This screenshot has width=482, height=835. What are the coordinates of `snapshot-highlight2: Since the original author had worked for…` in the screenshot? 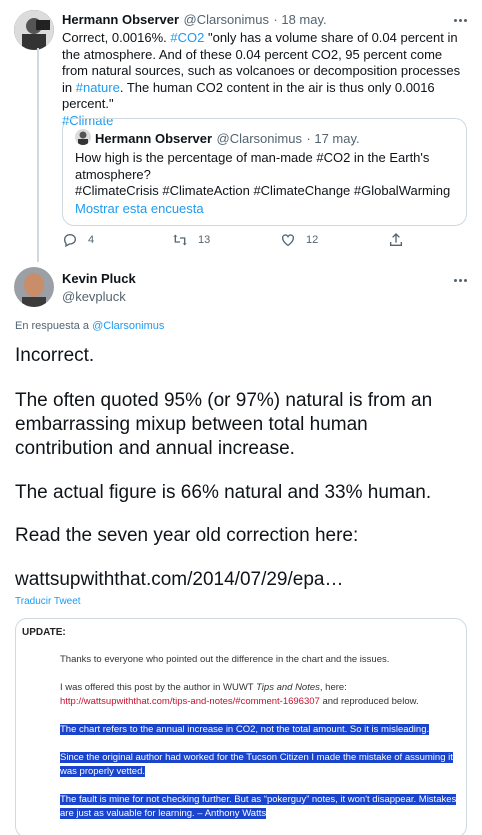 It's located at (256, 764).